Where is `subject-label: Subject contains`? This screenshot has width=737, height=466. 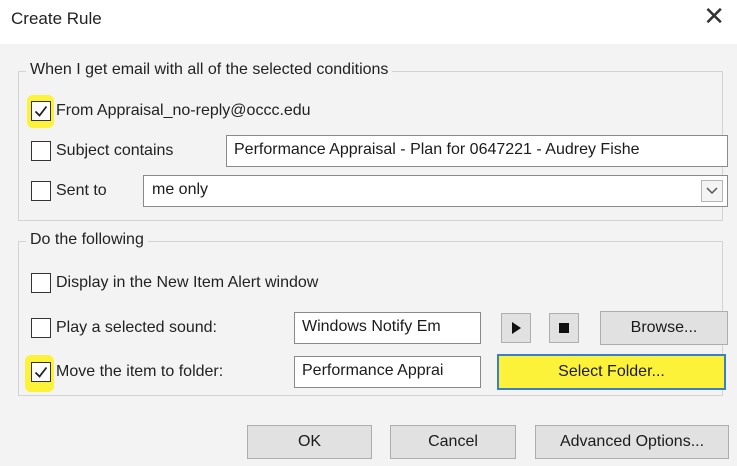 subject-label: Subject contains is located at coordinates (115, 150).